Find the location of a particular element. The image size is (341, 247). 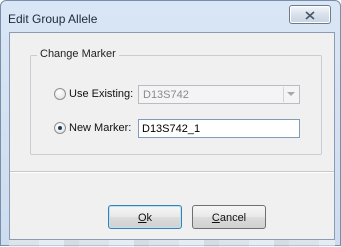

new-marker-field is located at coordinates (219, 128).